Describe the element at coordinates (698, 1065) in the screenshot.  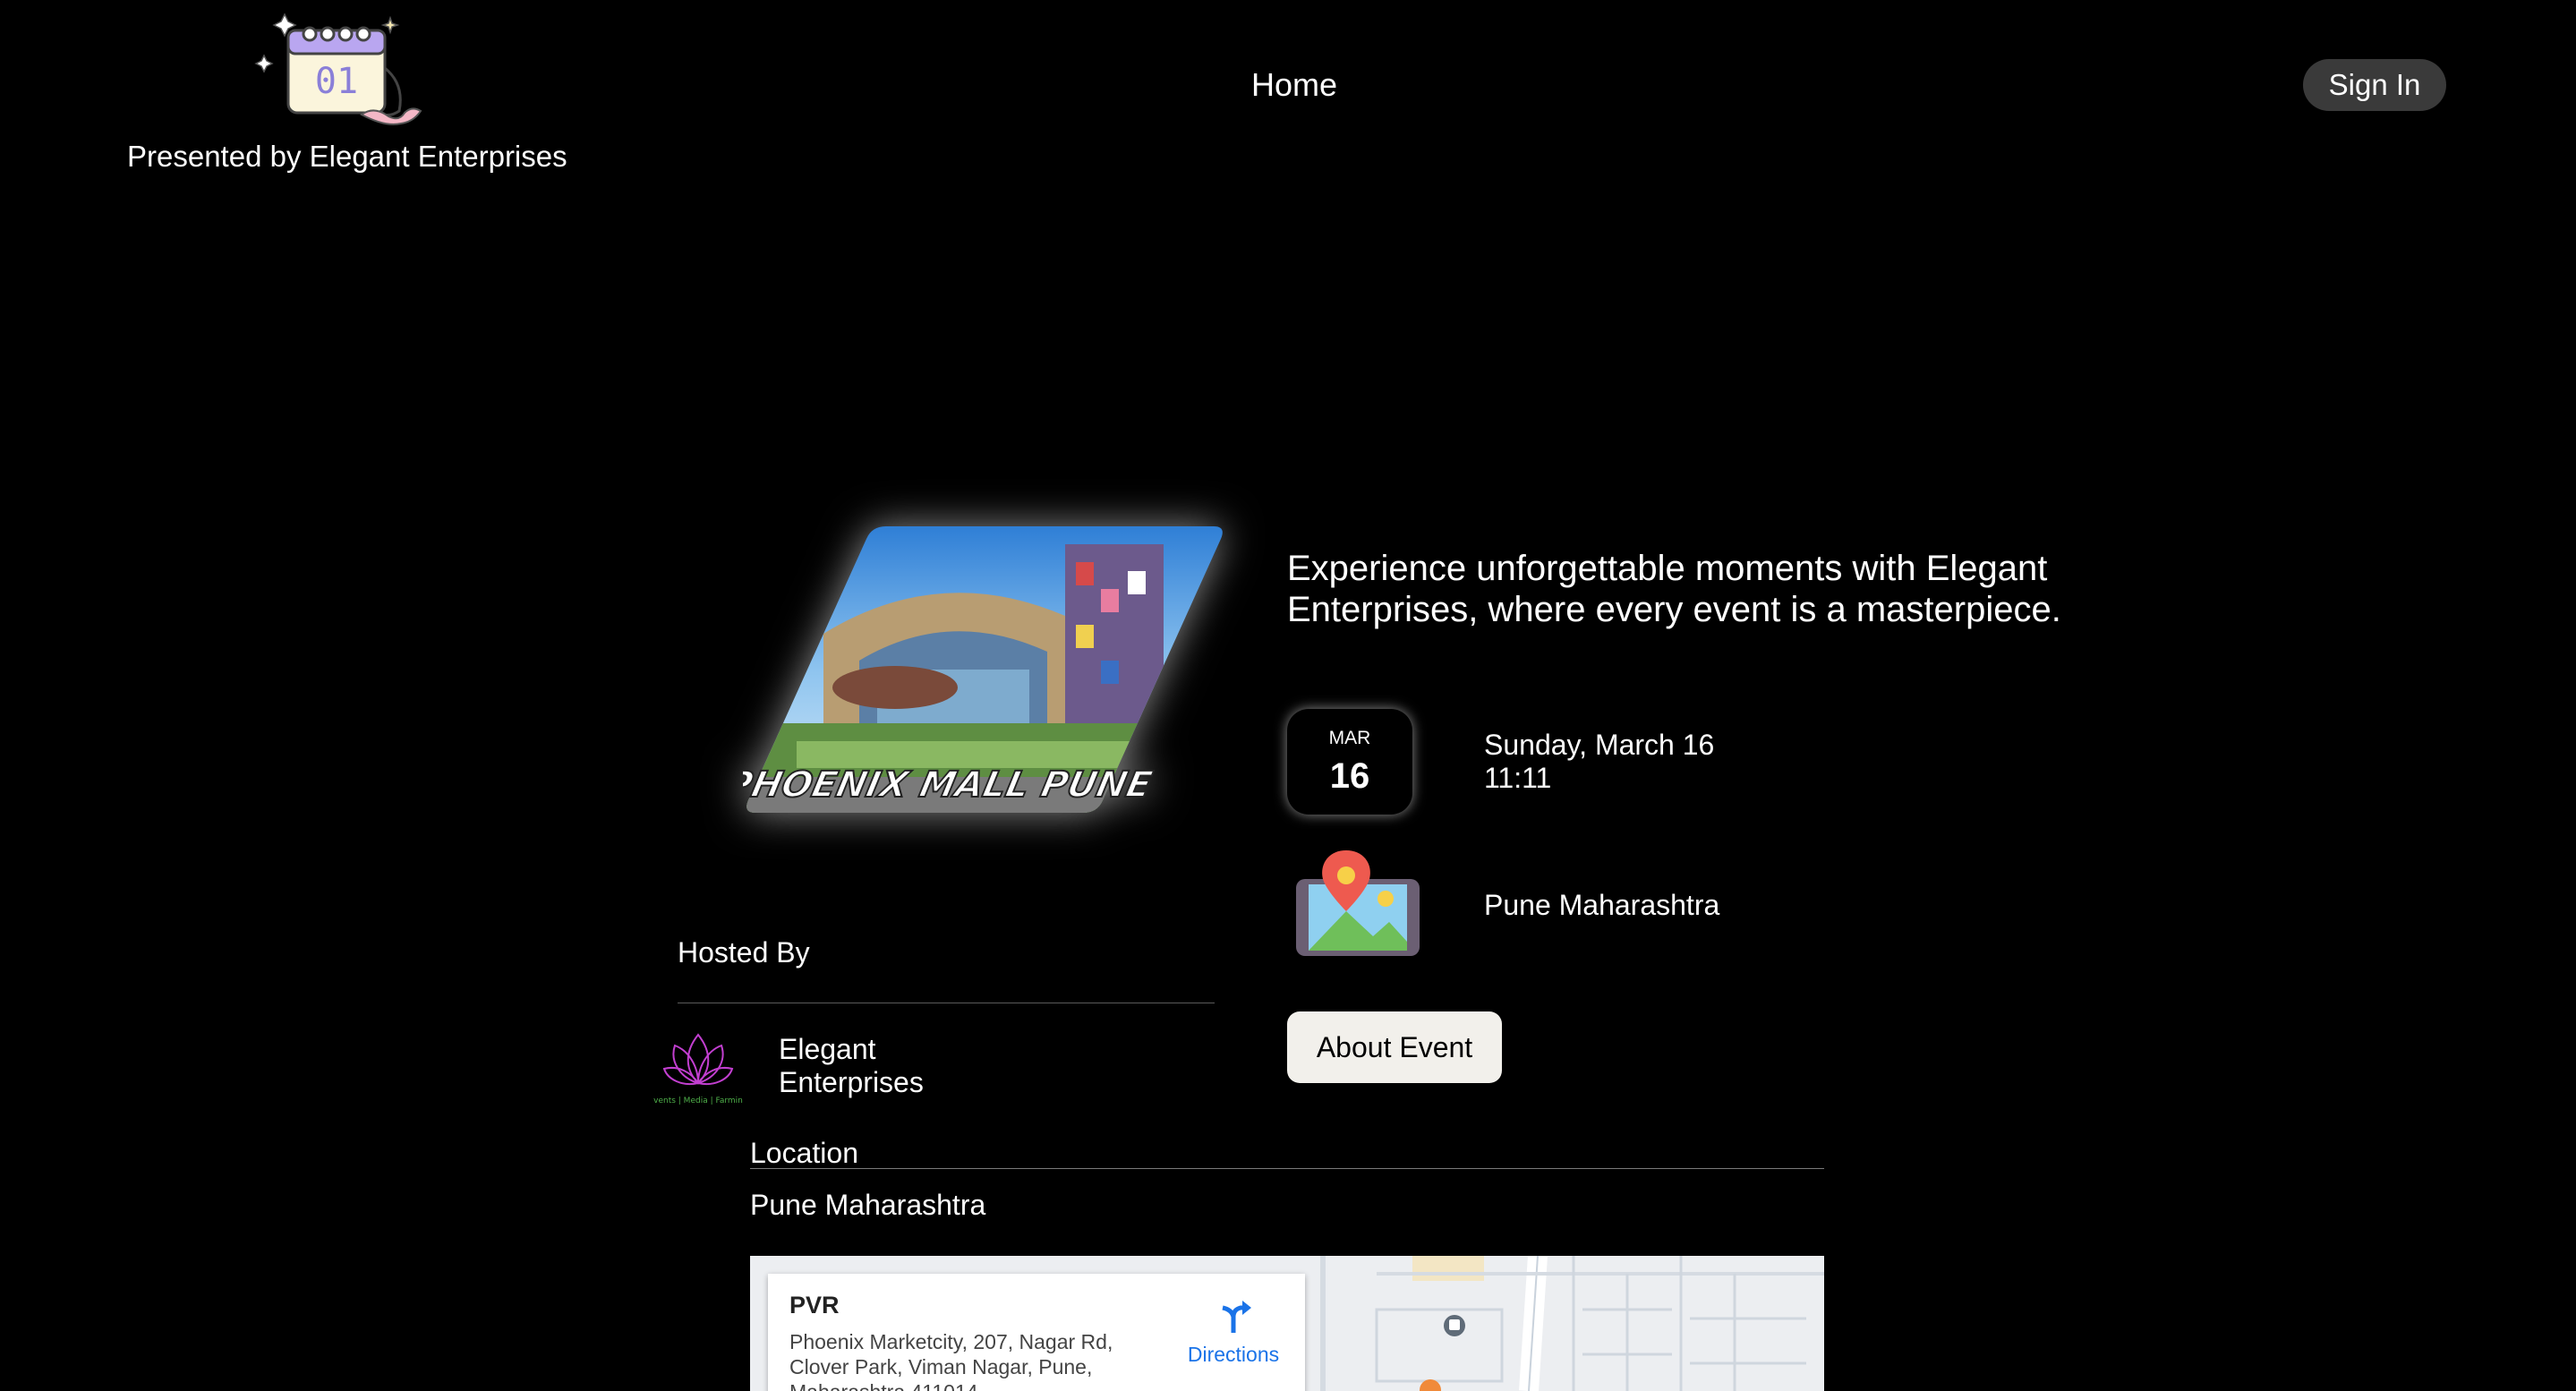
I see `host-logo-icon: Events | Media | Farming` at that location.